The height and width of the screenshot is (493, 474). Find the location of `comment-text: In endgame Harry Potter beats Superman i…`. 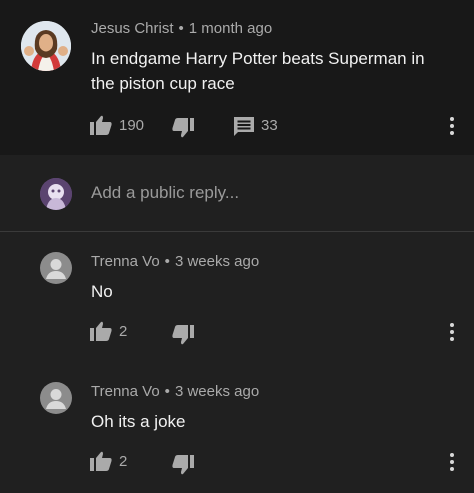

comment-text: In endgame Harry Potter beats Superman i… is located at coordinates (258, 71).